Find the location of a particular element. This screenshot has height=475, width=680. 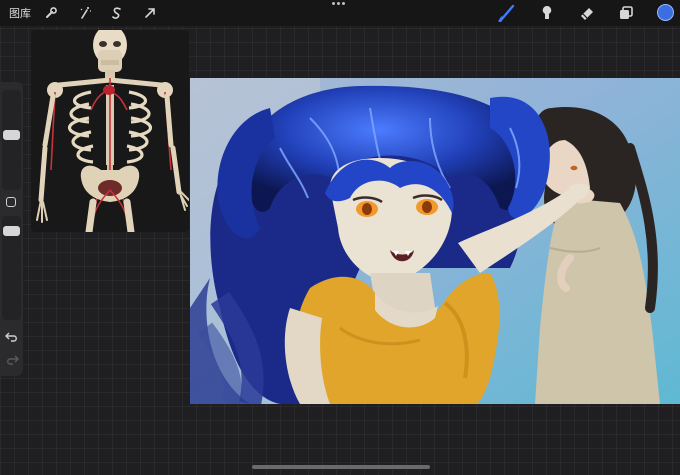

brush-size-slider is located at coordinates (11, 140).